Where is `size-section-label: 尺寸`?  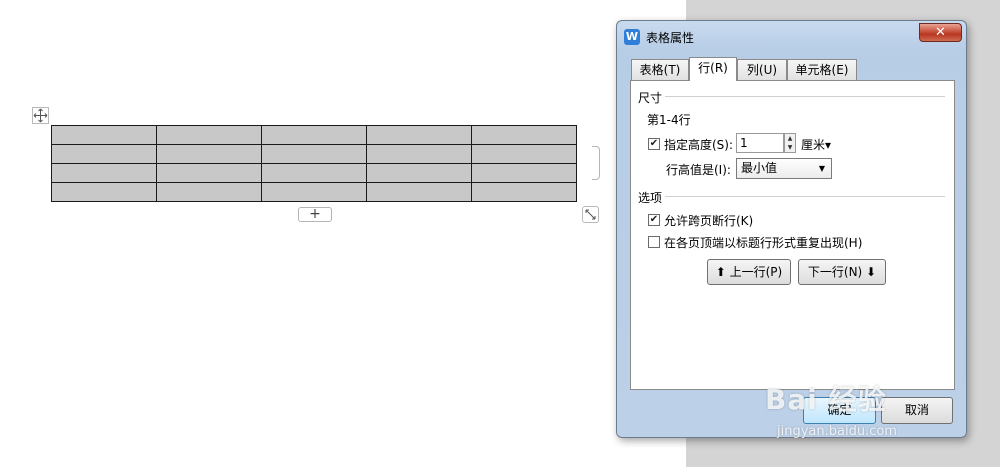
size-section-label: 尺寸 is located at coordinates (650, 98).